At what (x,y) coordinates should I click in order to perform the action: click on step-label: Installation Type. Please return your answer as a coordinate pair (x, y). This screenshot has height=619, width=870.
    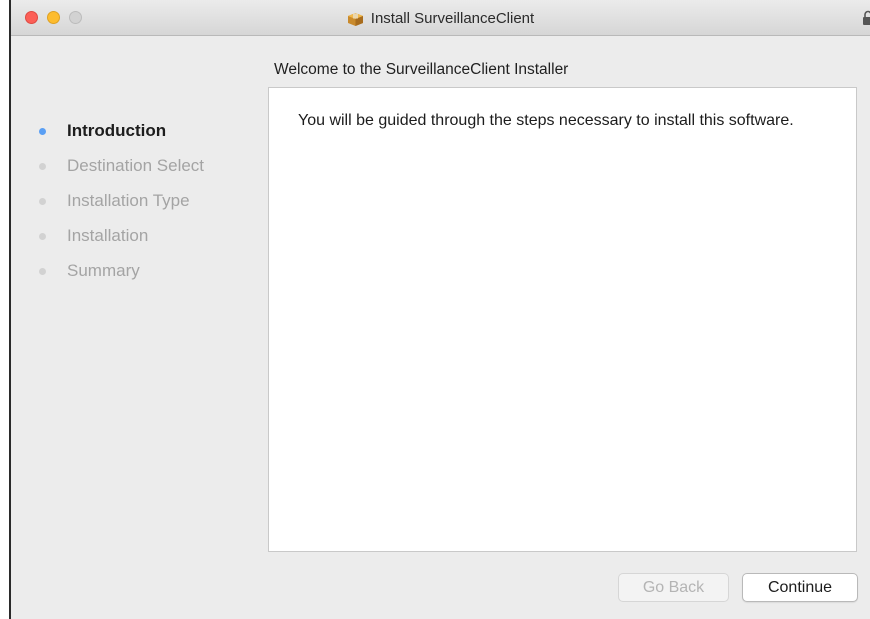
    Looking at the image, I should click on (128, 200).